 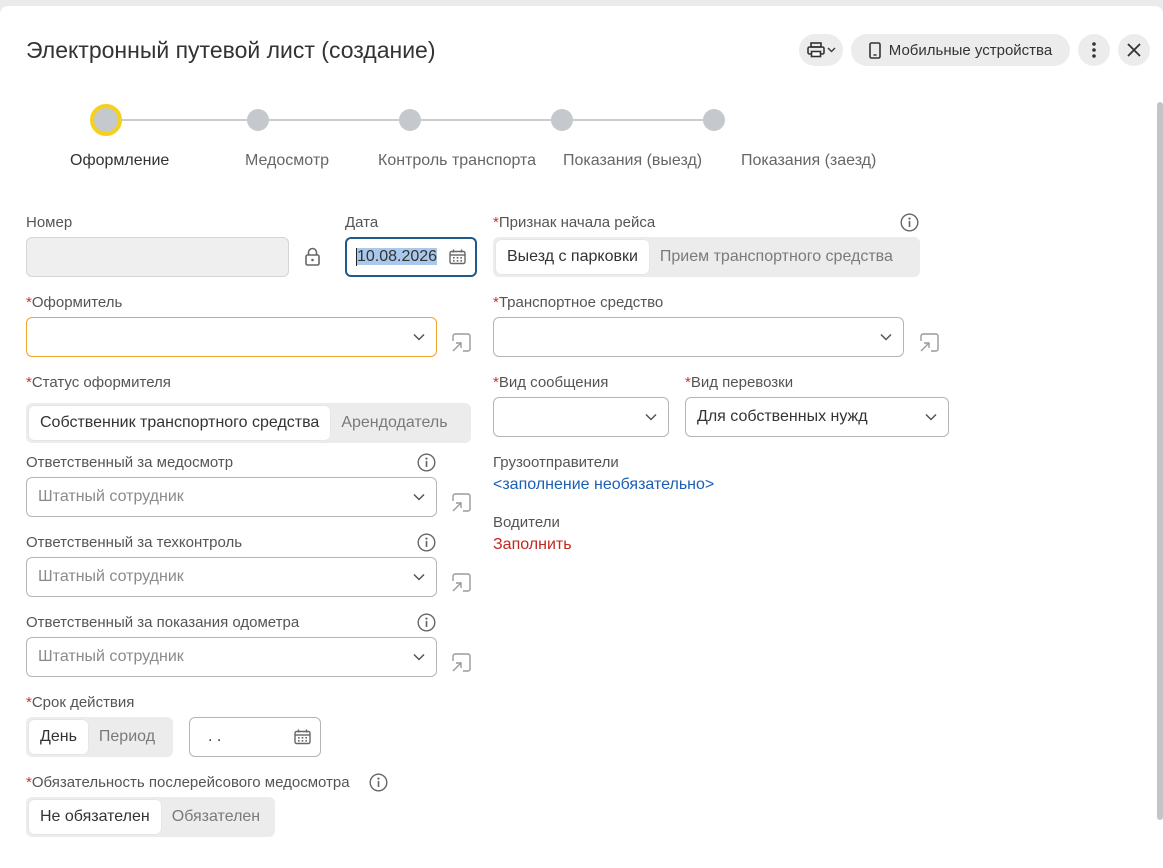 I want to click on step-label-registration: Оформление, so click(x=119, y=161).